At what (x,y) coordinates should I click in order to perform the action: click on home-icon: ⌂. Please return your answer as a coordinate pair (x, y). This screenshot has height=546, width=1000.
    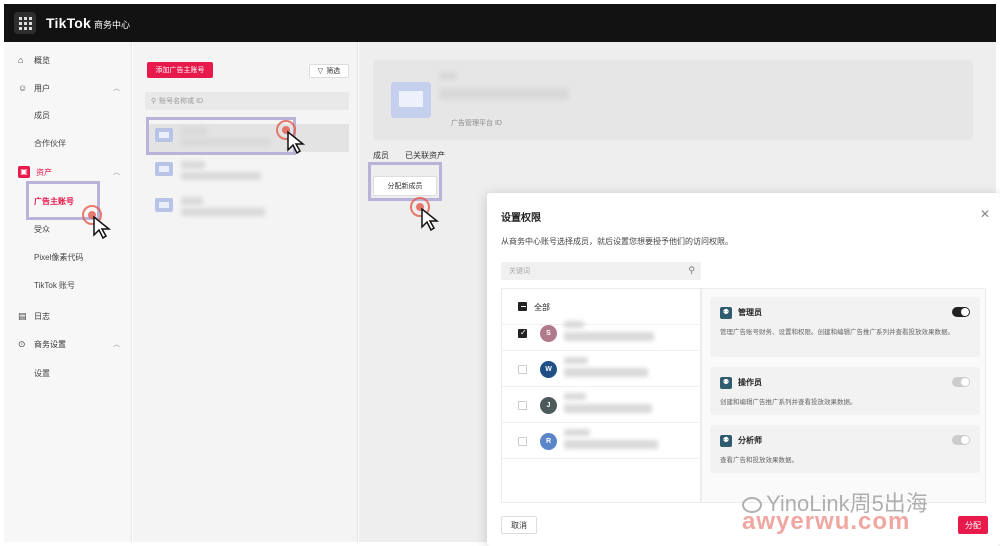
    Looking at the image, I should click on (21, 60).